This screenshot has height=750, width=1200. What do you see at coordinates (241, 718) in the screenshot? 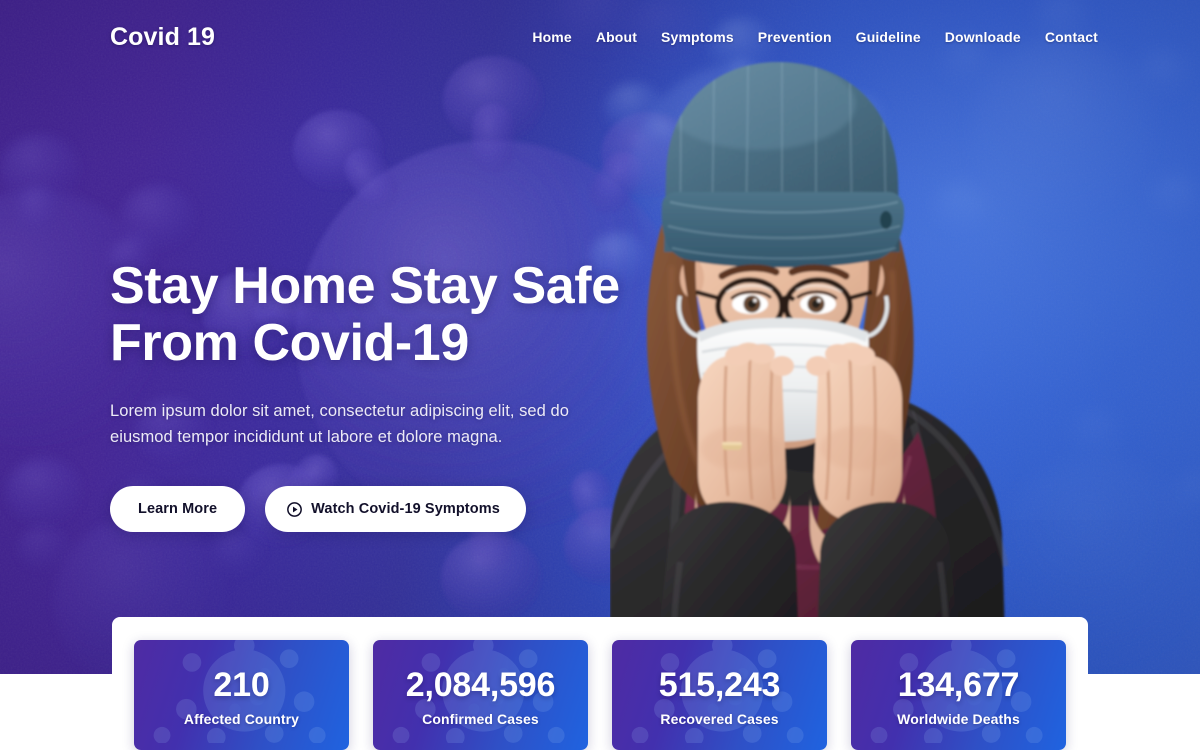
I see `stat-label: Affected Country` at bounding box center [241, 718].